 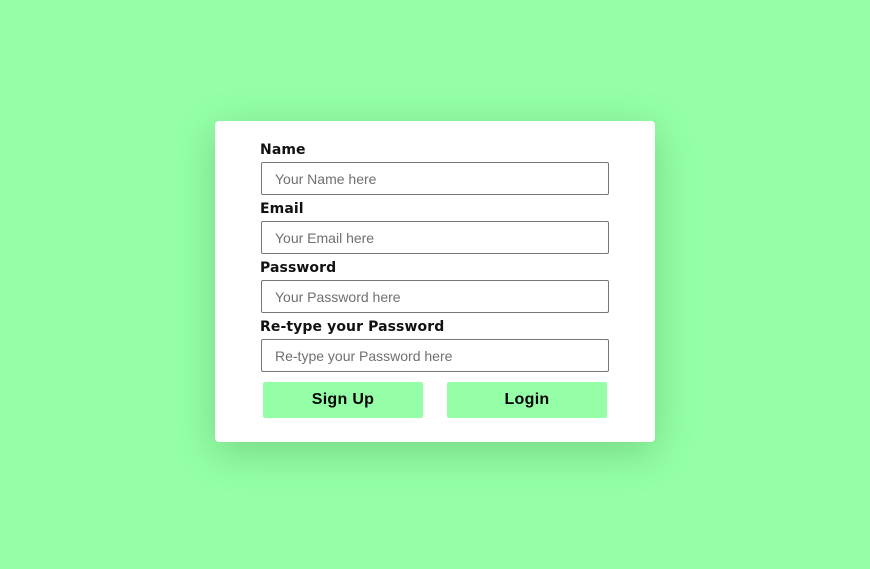 What do you see at coordinates (343, 400) in the screenshot?
I see `sign-up-button: Sign Up` at bounding box center [343, 400].